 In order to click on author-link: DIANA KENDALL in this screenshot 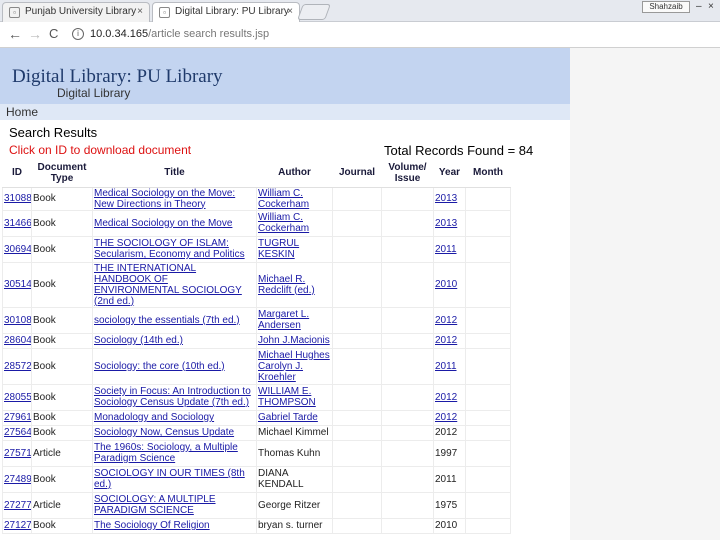, I will do `click(294, 479)`.